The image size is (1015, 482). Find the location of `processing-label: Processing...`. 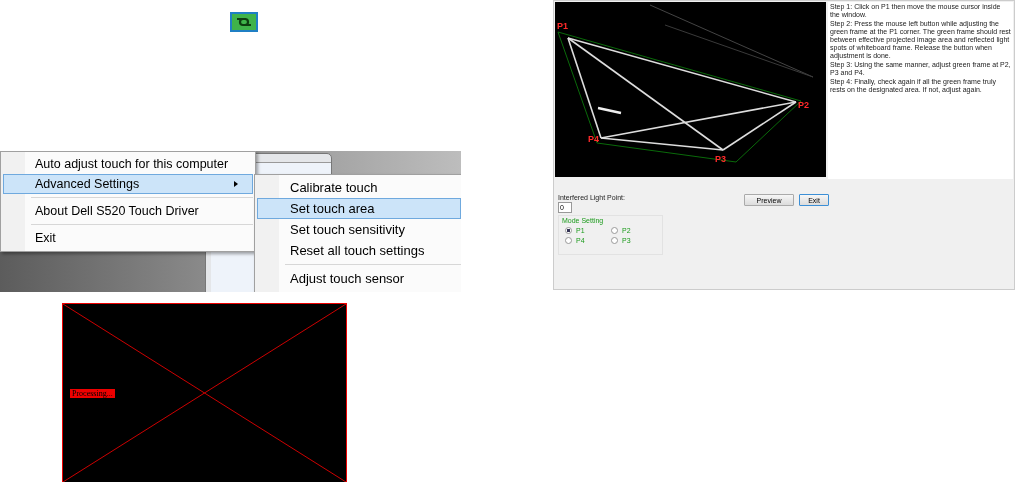

processing-label: Processing... is located at coordinates (92, 393).